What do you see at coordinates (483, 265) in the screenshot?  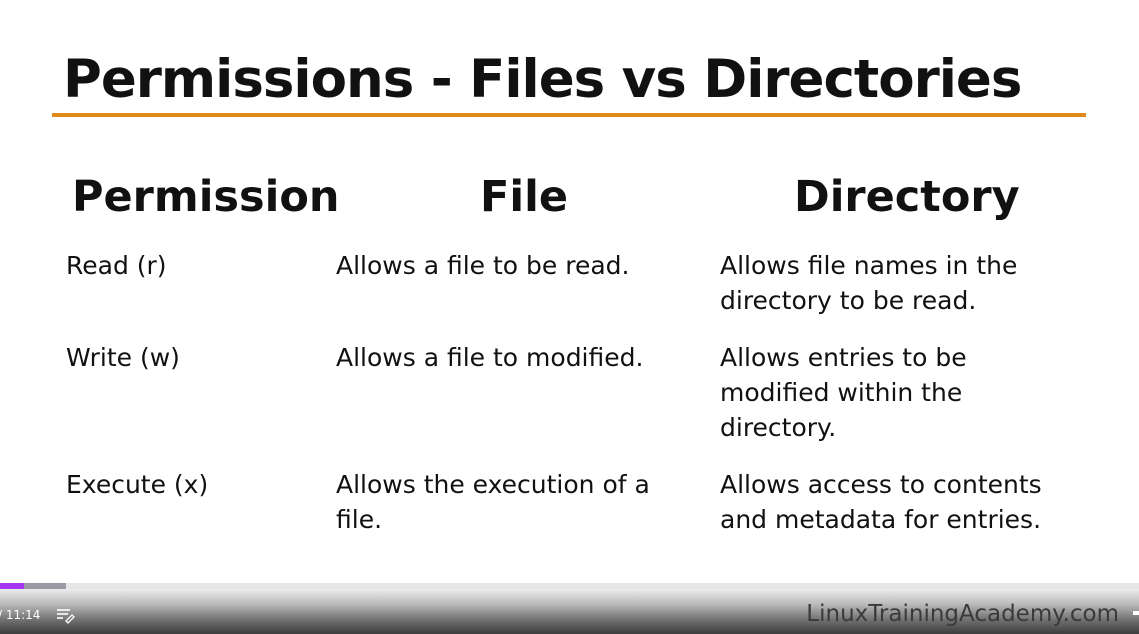 I see `row-read-file: Allows a file to be read.` at bounding box center [483, 265].